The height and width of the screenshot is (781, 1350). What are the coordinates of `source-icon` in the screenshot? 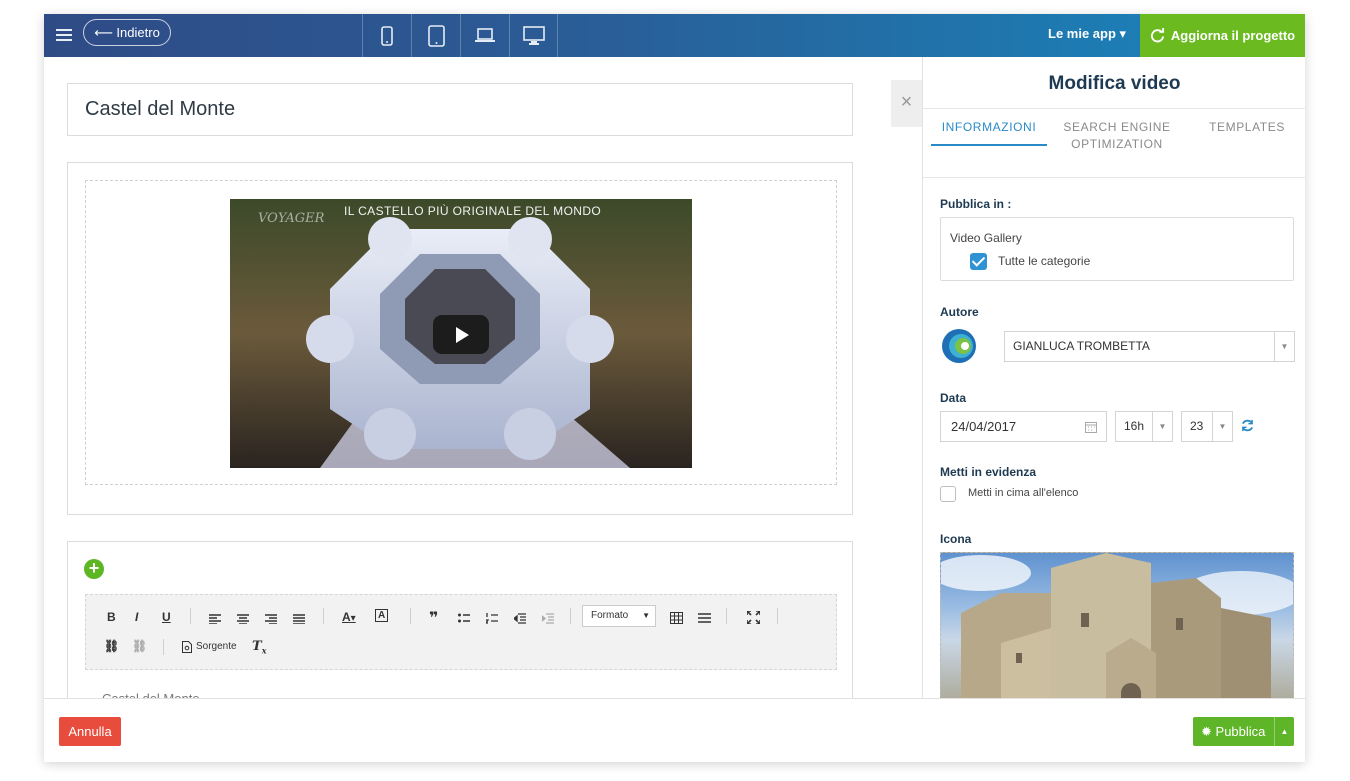 It's located at (187, 647).